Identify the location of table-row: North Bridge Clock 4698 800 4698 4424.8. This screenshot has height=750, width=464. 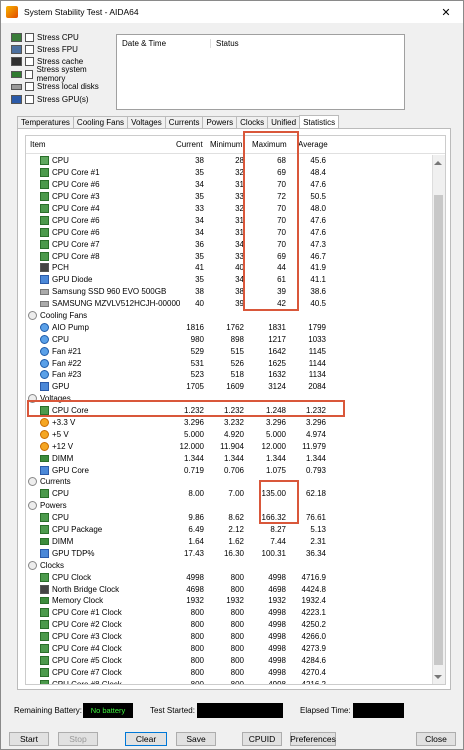
(228, 589).